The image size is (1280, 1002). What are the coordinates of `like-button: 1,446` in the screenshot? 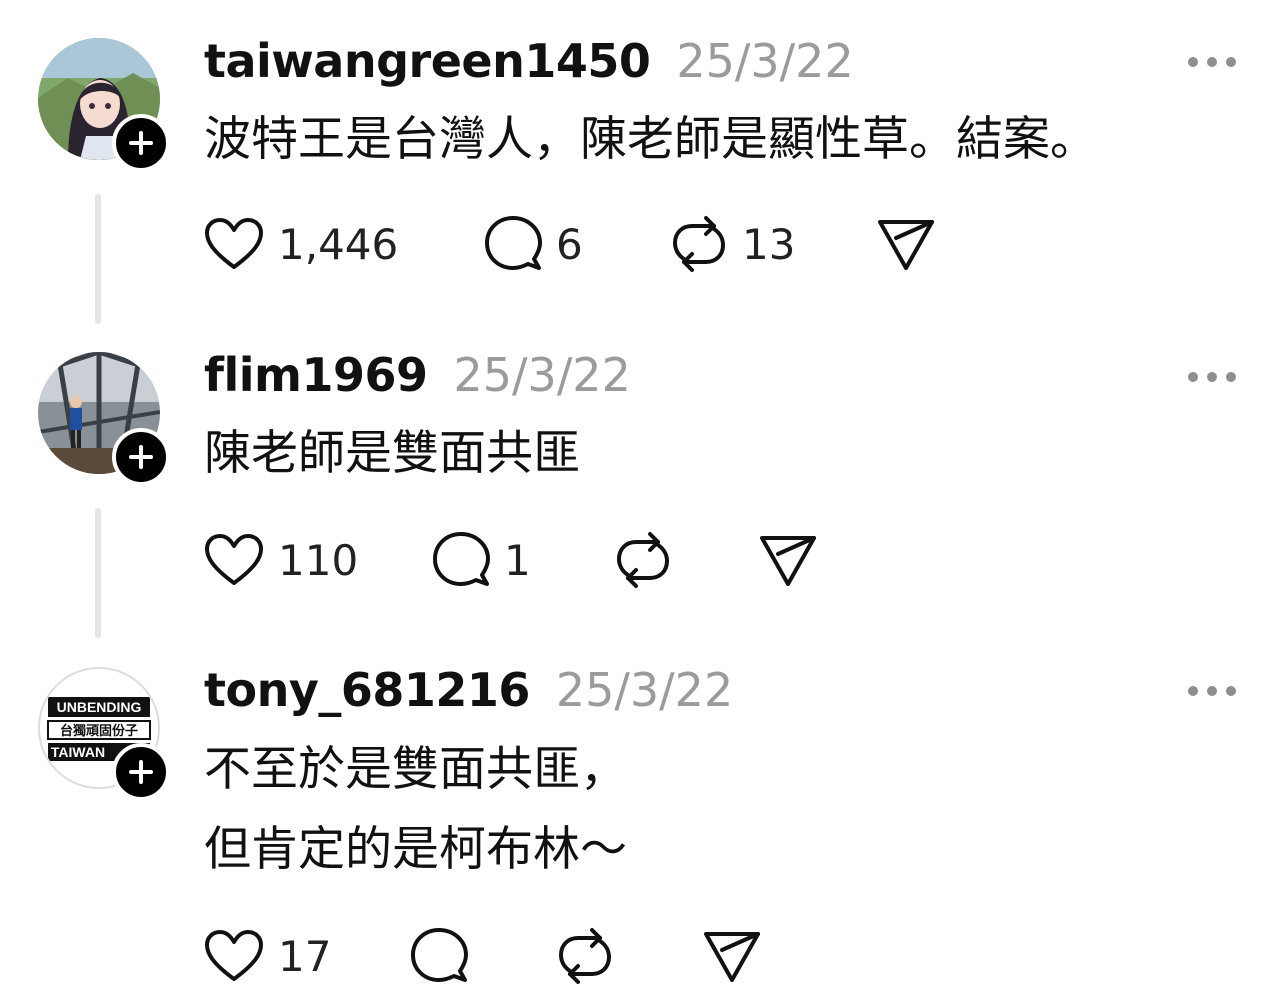 It's located at (301, 244).